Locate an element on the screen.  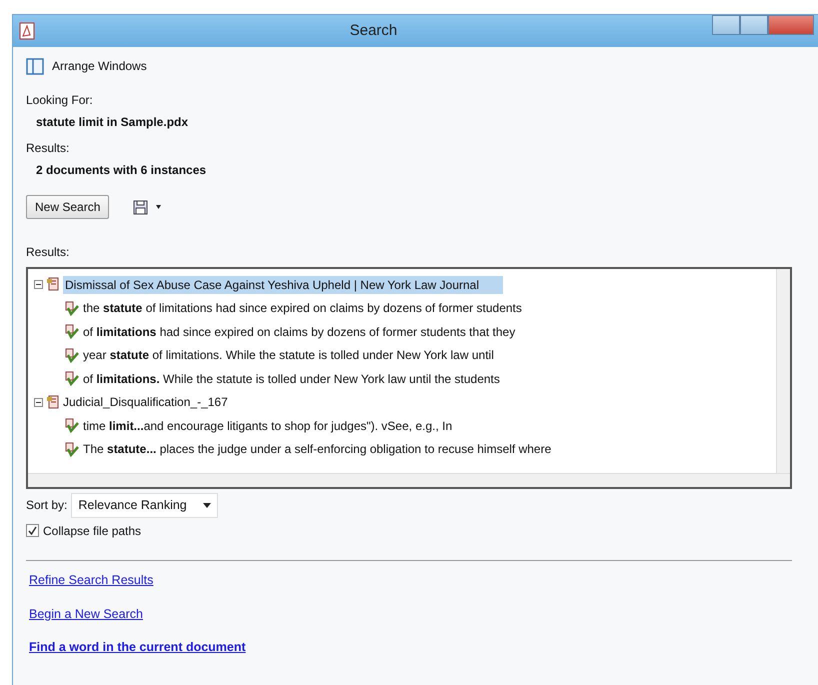
save-icon is located at coordinates (140, 207).